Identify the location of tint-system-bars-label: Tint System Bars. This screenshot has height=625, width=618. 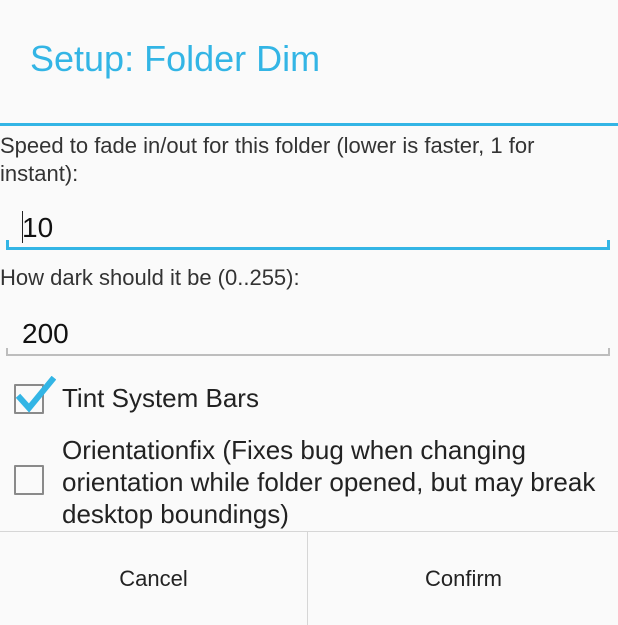
(160, 398).